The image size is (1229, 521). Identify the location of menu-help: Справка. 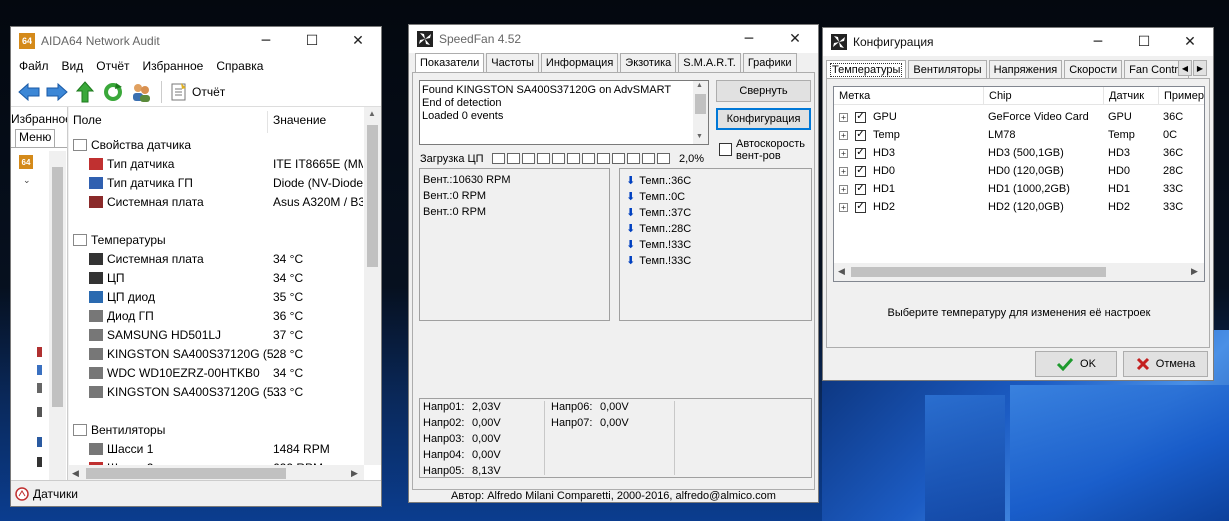
(239, 66).